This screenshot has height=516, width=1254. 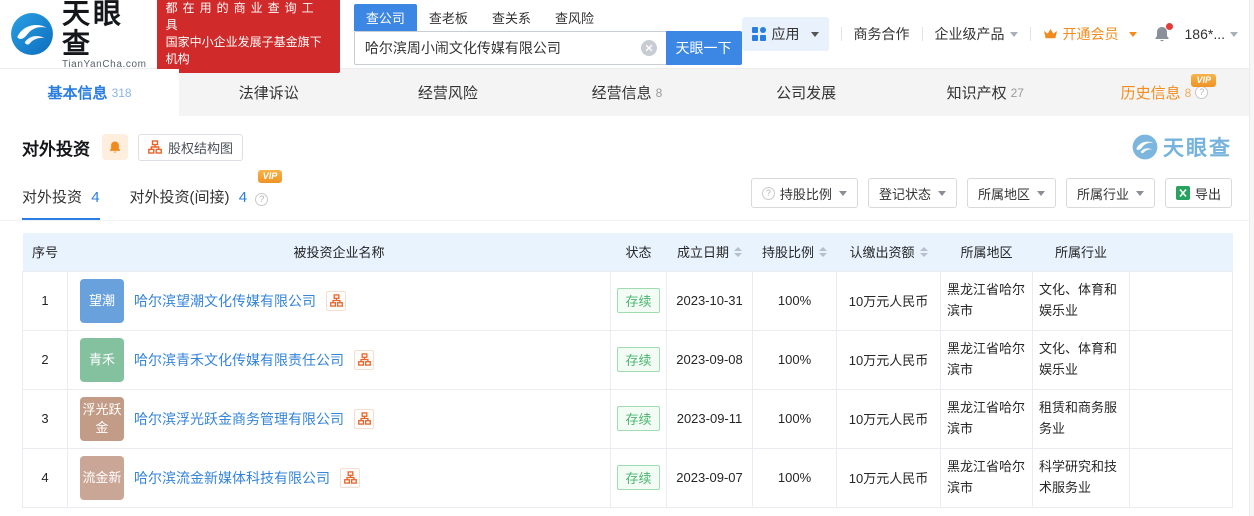 I want to click on col-extra, so click(x=1181, y=252).